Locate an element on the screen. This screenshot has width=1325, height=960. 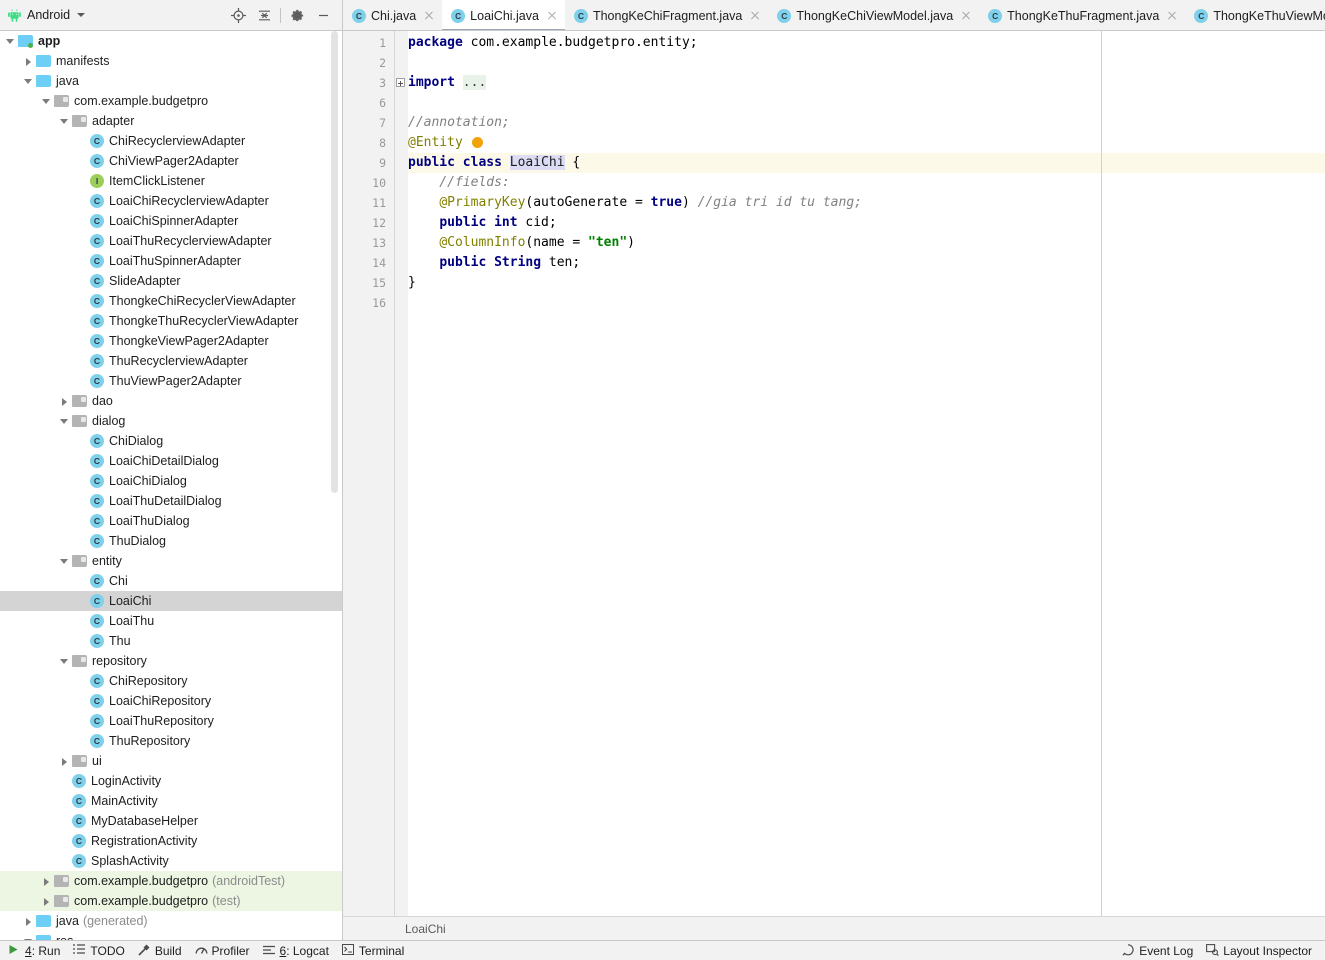
tree-item-loaichispinneradapter: C LoaiChiSpinnerAdapter is located at coordinates (171, 221).